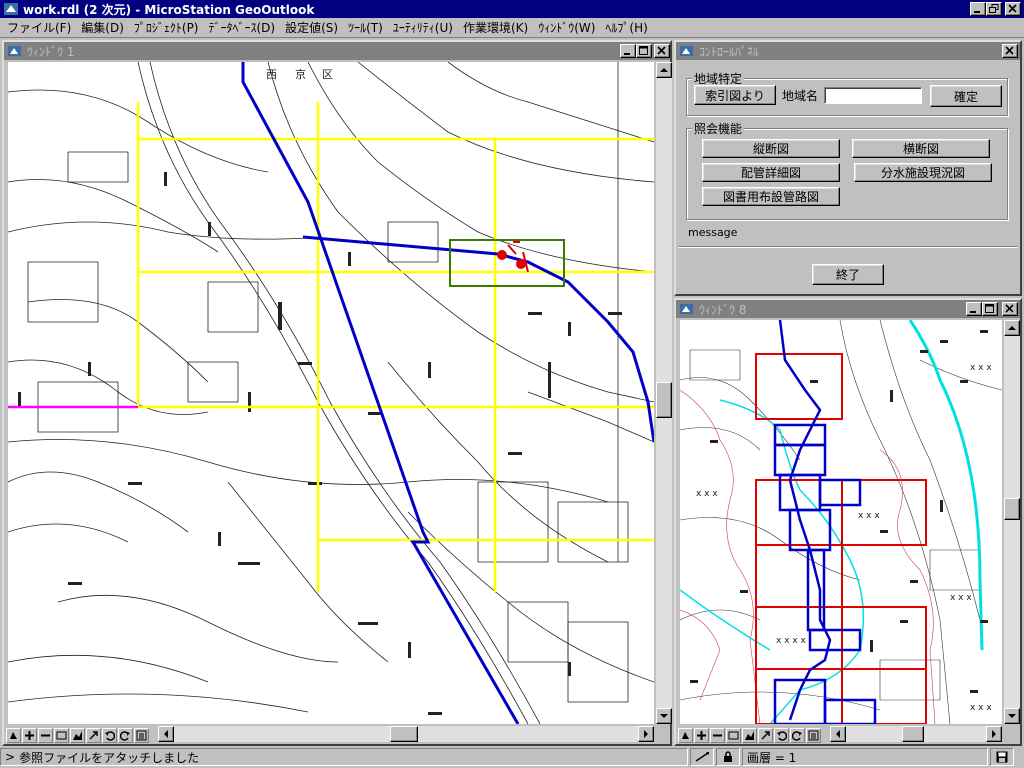 The width and height of the screenshot is (1024, 768). I want to click on arrow-up-icon, so click(664, 70).